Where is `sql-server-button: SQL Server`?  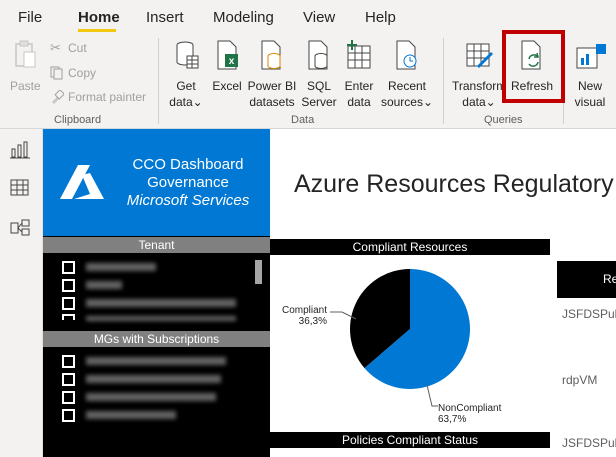 sql-server-button: SQL Server is located at coordinates (319, 74).